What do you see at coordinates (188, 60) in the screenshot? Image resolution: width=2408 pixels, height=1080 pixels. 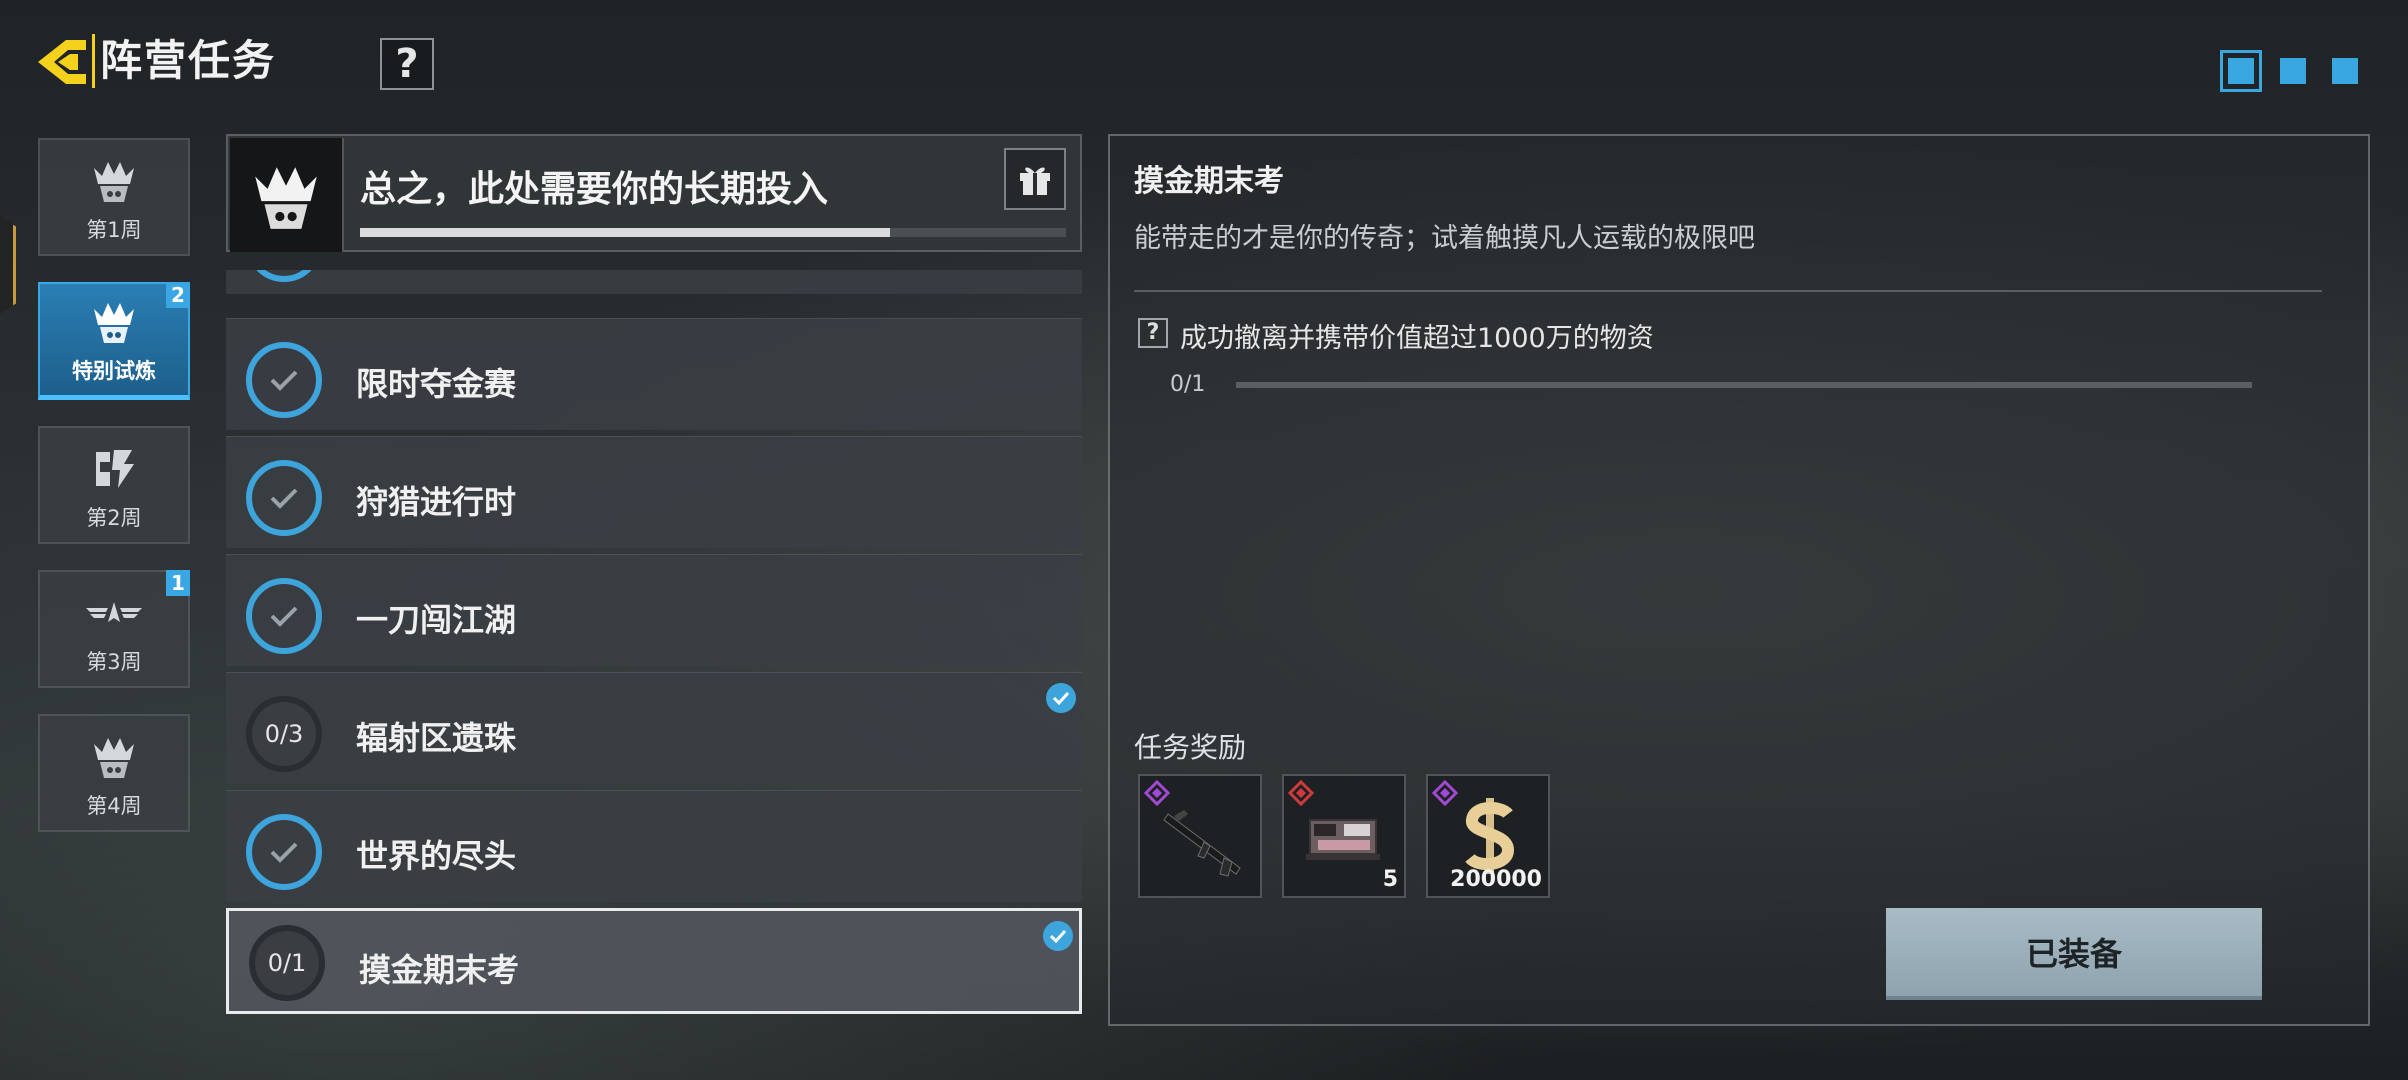 I see `page-title: 阵营任务` at bounding box center [188, 60].